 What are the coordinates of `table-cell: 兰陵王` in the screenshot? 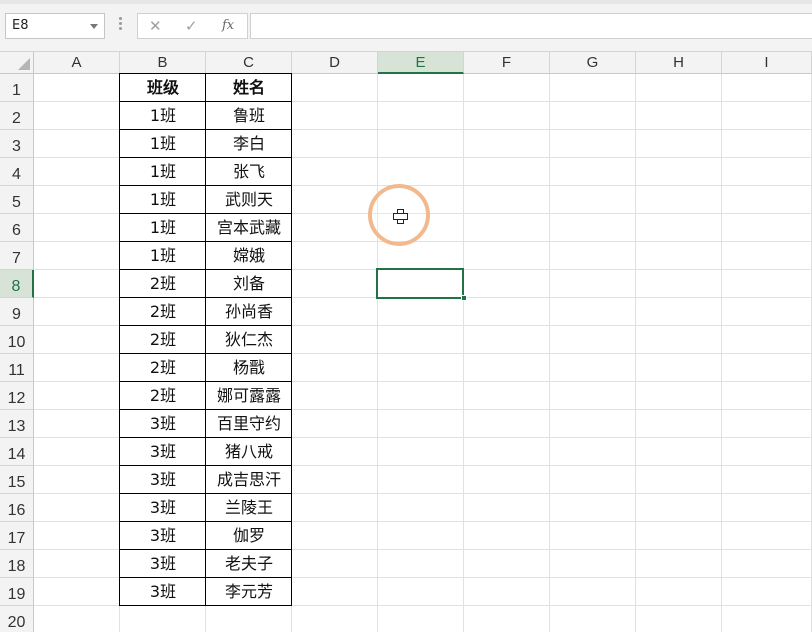 It's located at (249, 508).